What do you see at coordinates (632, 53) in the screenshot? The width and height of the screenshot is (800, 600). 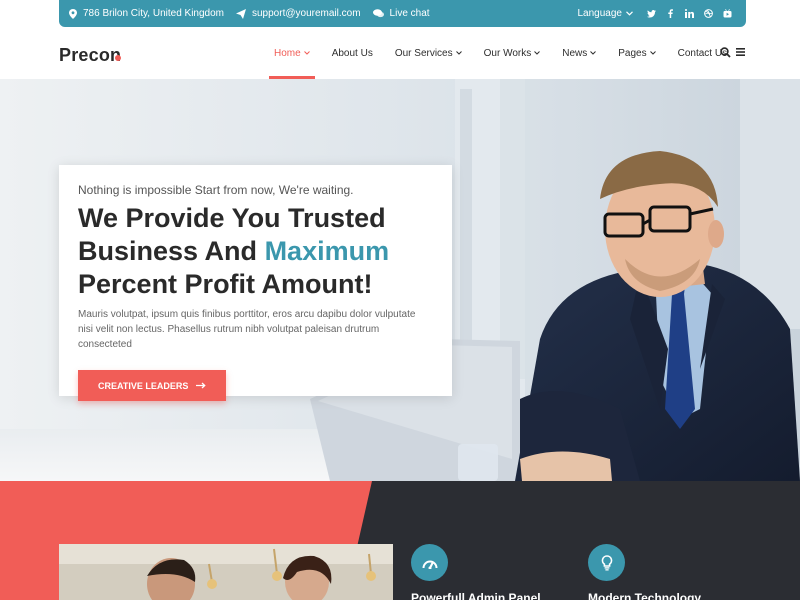 I see `nav-label: Pages` at bounding box center [632, 53].